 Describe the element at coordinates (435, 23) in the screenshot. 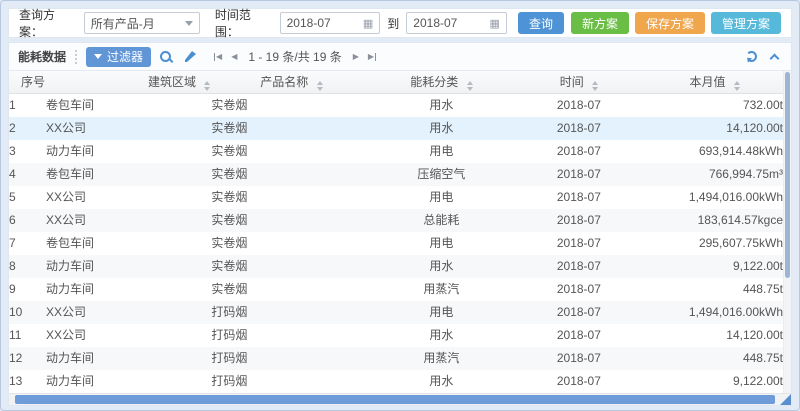

I see `date-to-value: 2018-07` at that location.